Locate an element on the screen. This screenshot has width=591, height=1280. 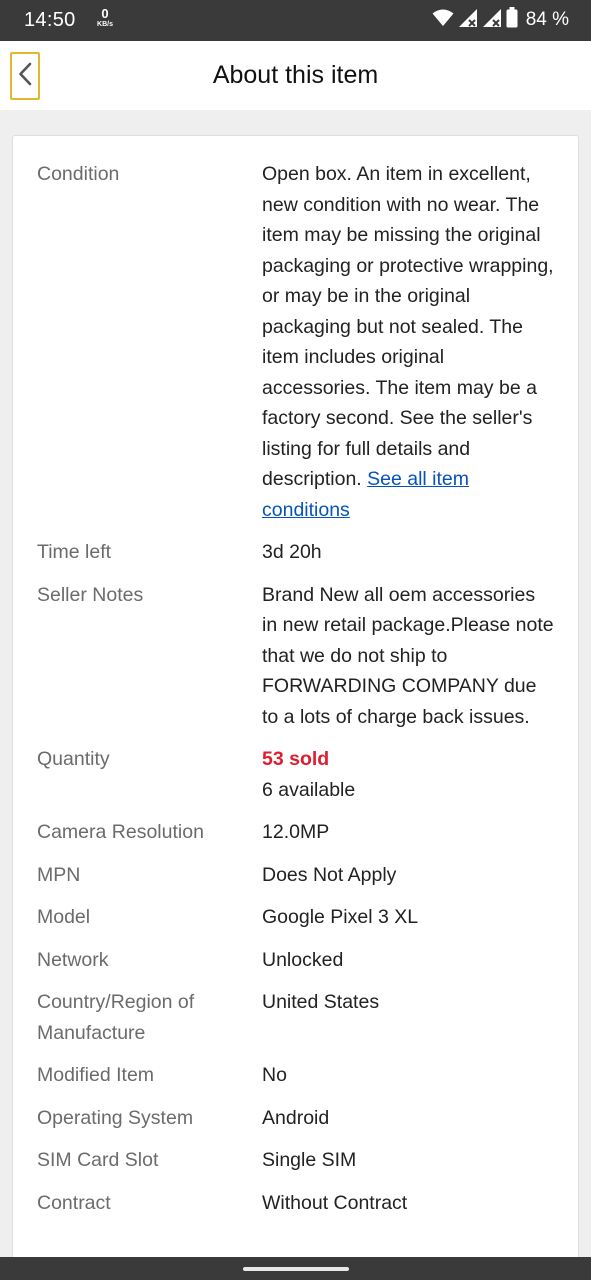
spec-label: MPN is located at coordinates (59, 874).